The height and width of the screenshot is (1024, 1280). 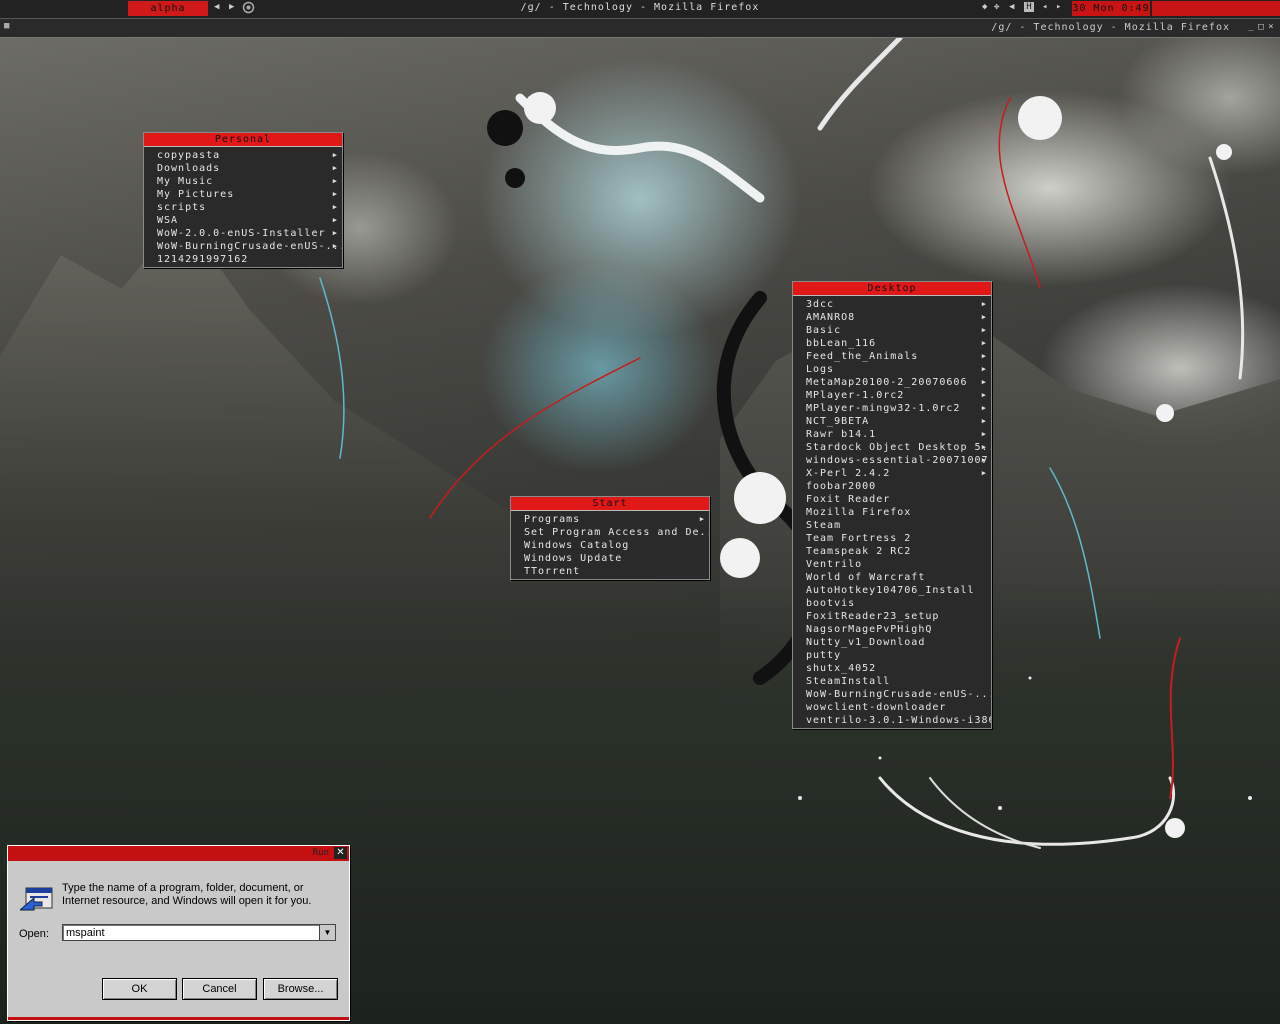 I want to click on window-menu-icon: ■, so click(x=6, y=26).